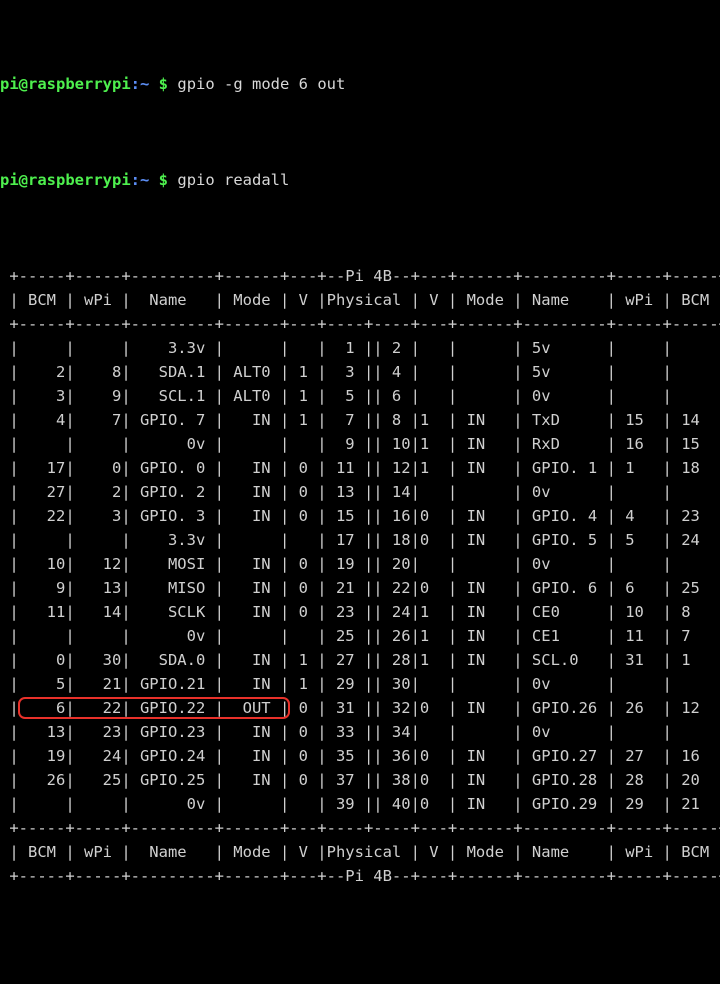 The height and width of the screenshot is (984, 720). Describe the element at coordinates (140, 84) in the screenshot. I see `prompt-path: :~` at that location.